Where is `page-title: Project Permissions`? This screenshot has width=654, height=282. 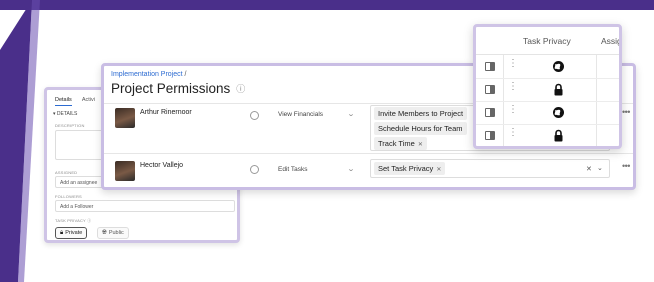
page-title: Project Permissions is located at coordinates (171, 88).